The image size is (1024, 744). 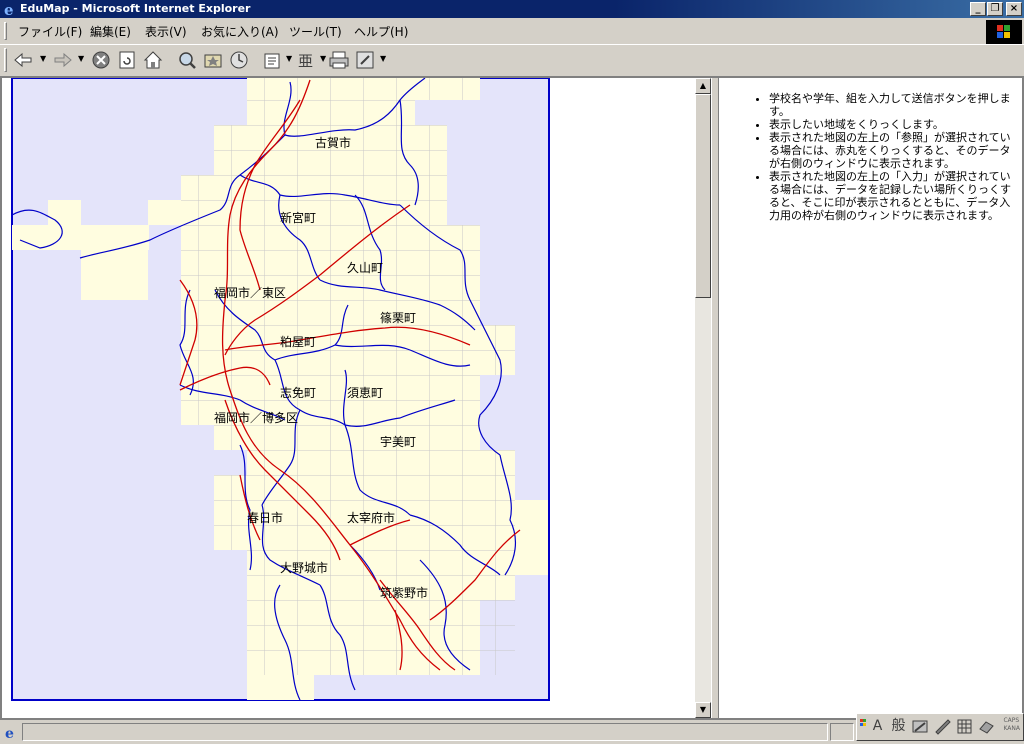 What do you see at coordinates (898, 726) in the screenshot?
I see `ime-kanji-button: 般` at bounding box center [898, 726].